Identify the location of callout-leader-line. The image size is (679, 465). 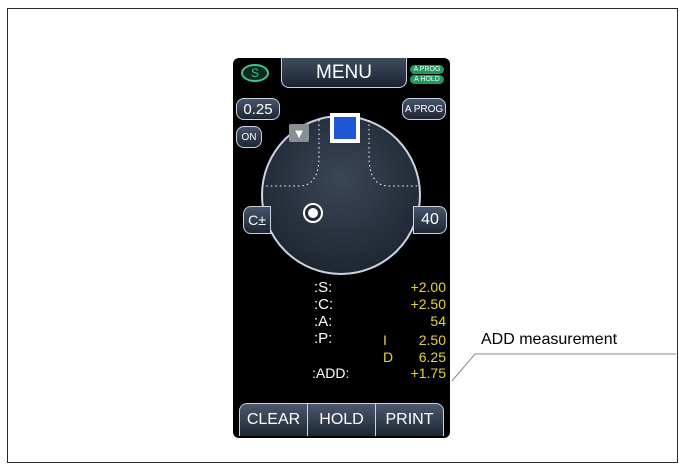
(563, 367).